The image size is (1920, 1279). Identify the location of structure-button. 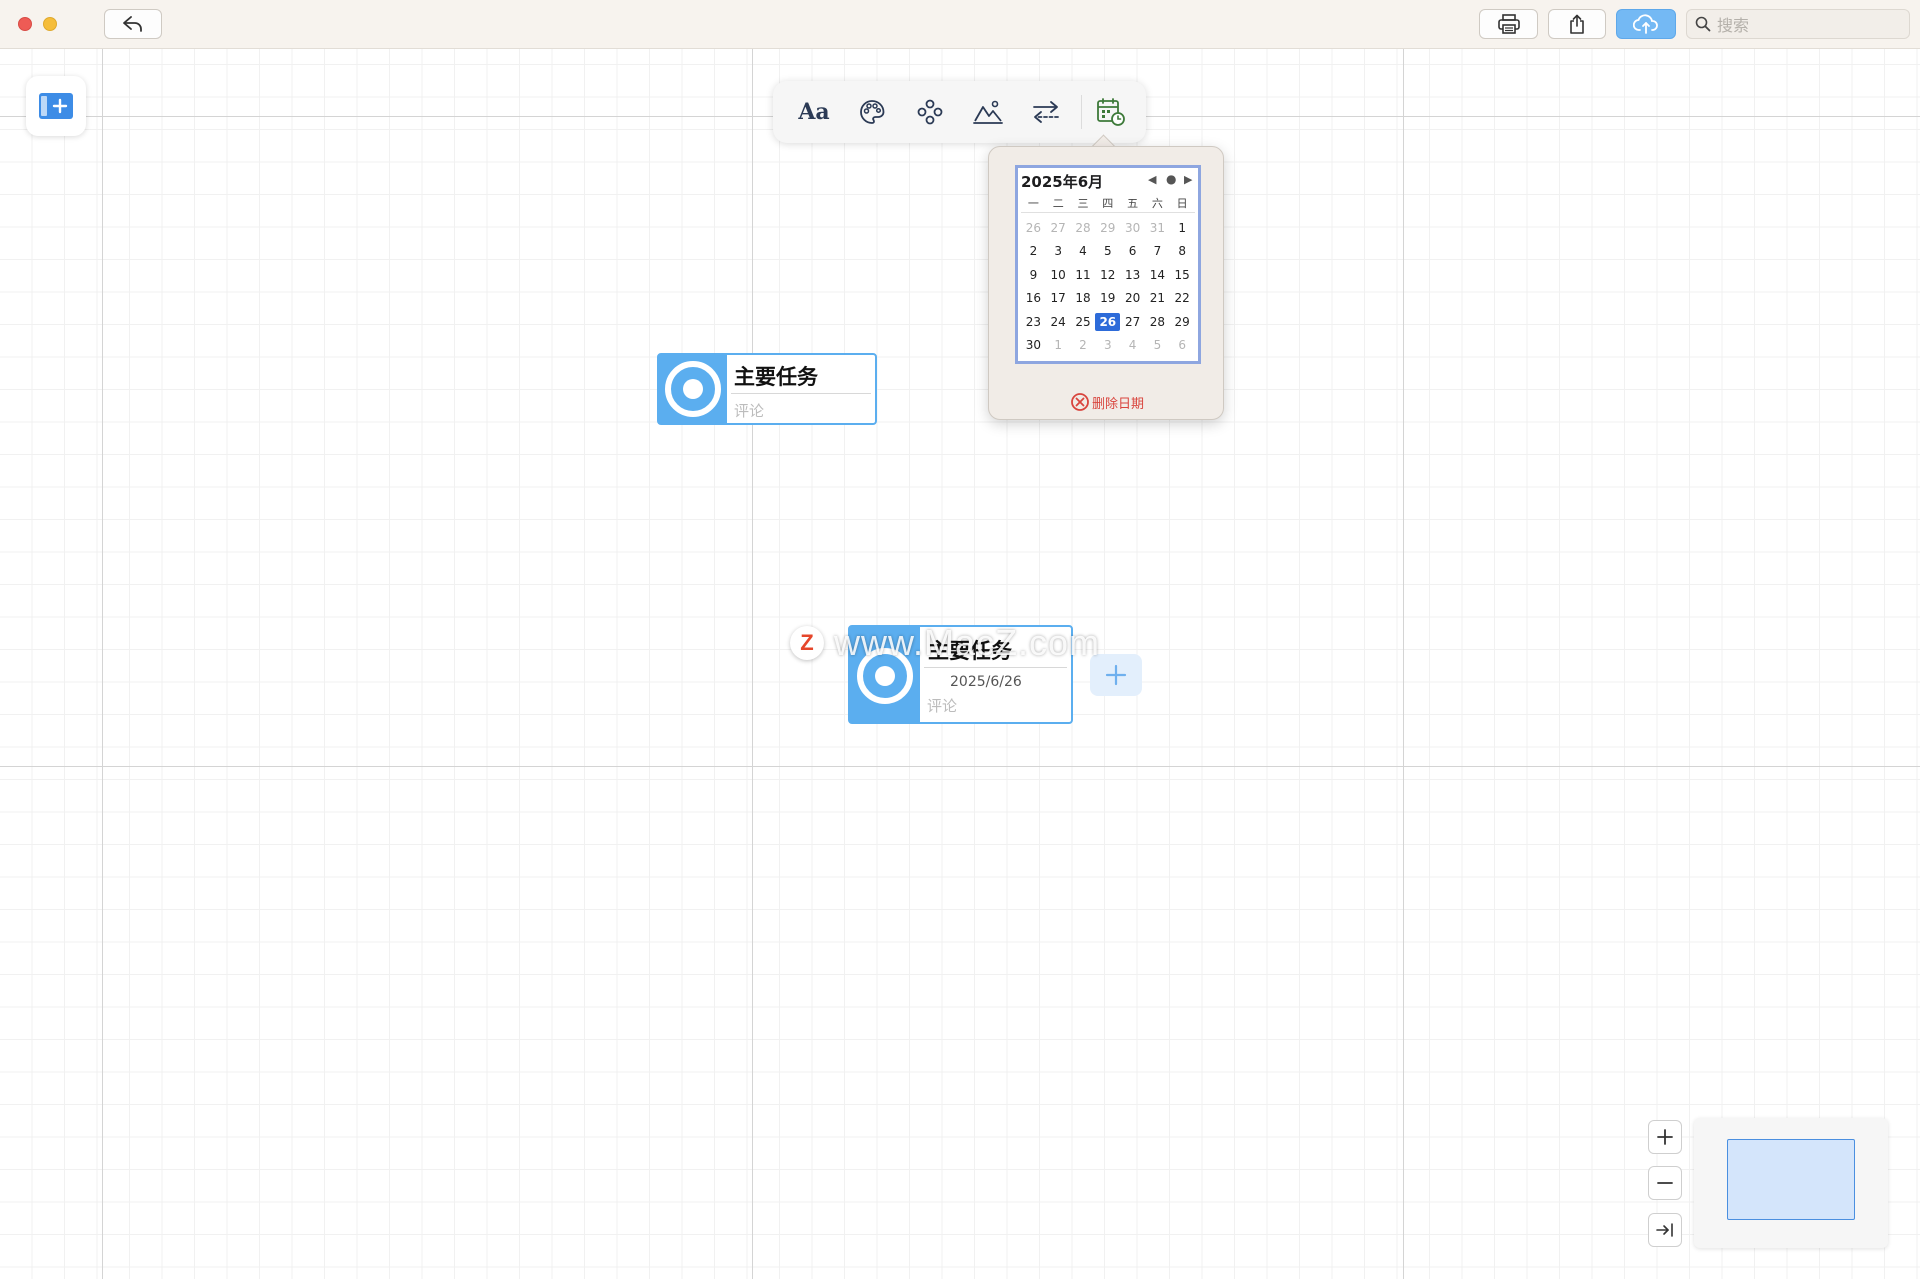
(930, 112).